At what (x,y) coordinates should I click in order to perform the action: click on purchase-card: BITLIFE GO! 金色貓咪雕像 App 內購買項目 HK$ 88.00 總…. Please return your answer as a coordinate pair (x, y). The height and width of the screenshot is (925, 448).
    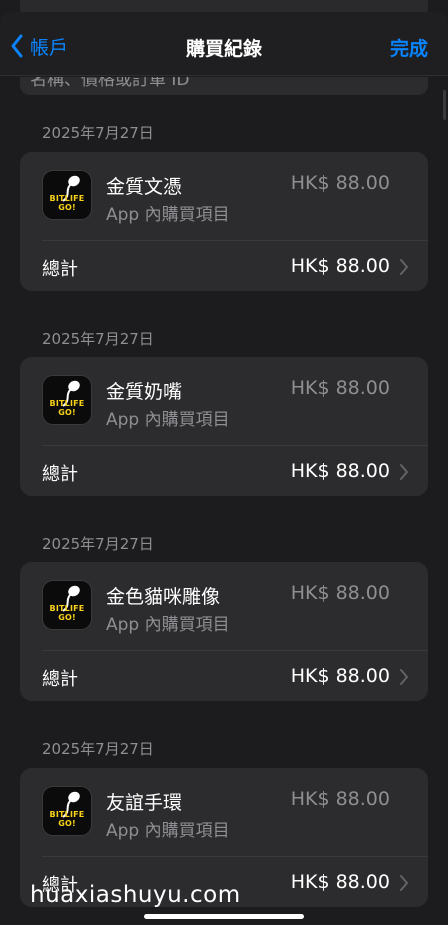
    Looking at the image, I should click on (224, 631).